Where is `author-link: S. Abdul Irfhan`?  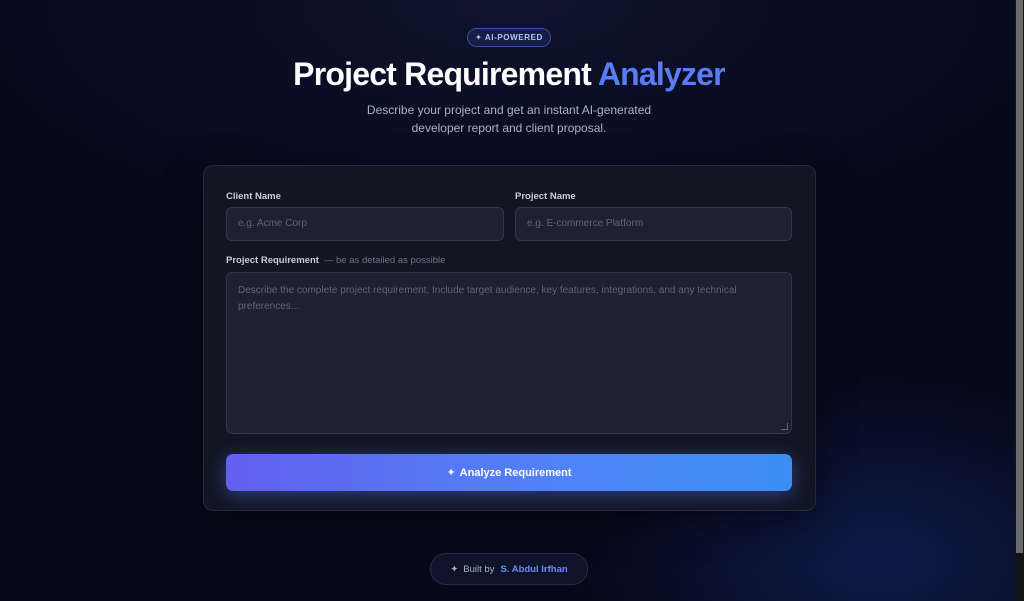 author-link: S. Abdul Irfhan is located at coordinates (533, 569).